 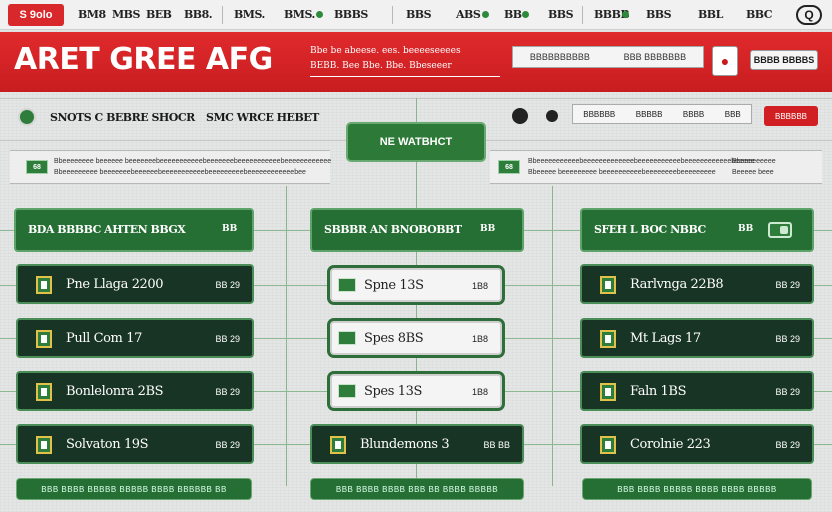 What do you see at coordinates (520, 116) in the screenshot?
I see `settings-icon` at bounding box center [520, 116].